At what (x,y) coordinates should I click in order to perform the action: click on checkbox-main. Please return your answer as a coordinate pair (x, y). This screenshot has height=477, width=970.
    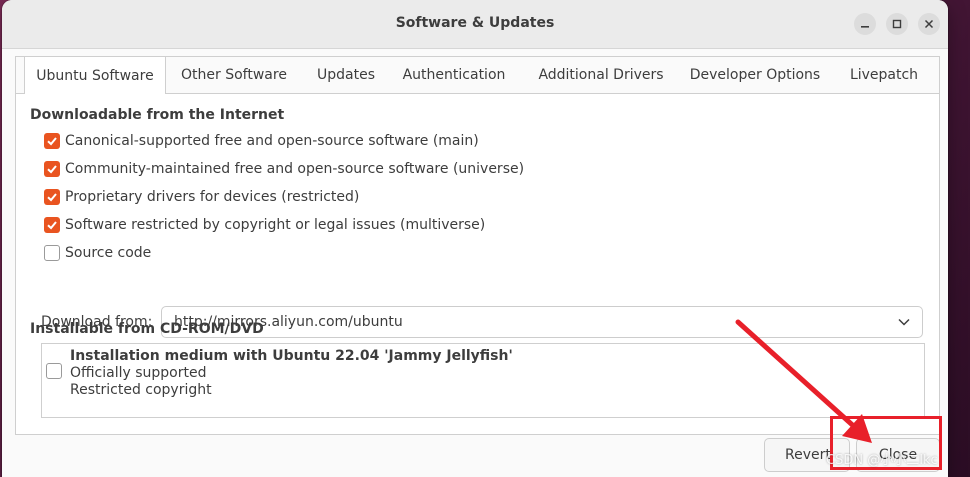
    Looking at the image, I should click on (52, 141).